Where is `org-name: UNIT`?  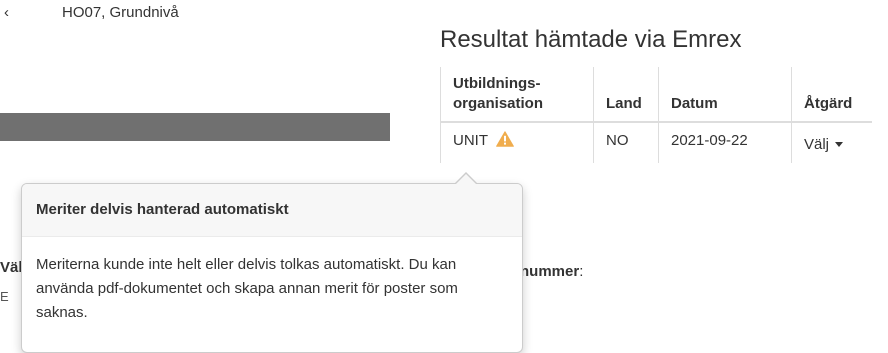 org-name: UNIT is located at coordinates (470, 140).